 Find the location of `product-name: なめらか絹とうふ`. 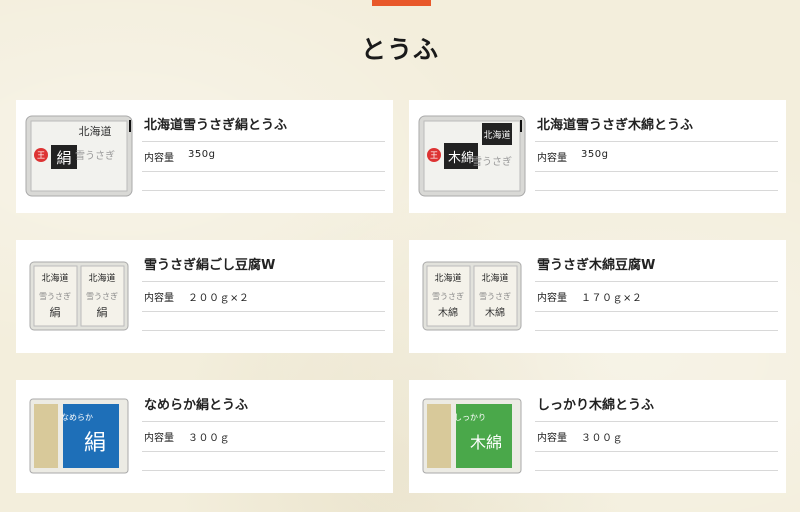

product-name: なめらか絹とうふ is located at coordinates (263, 407).